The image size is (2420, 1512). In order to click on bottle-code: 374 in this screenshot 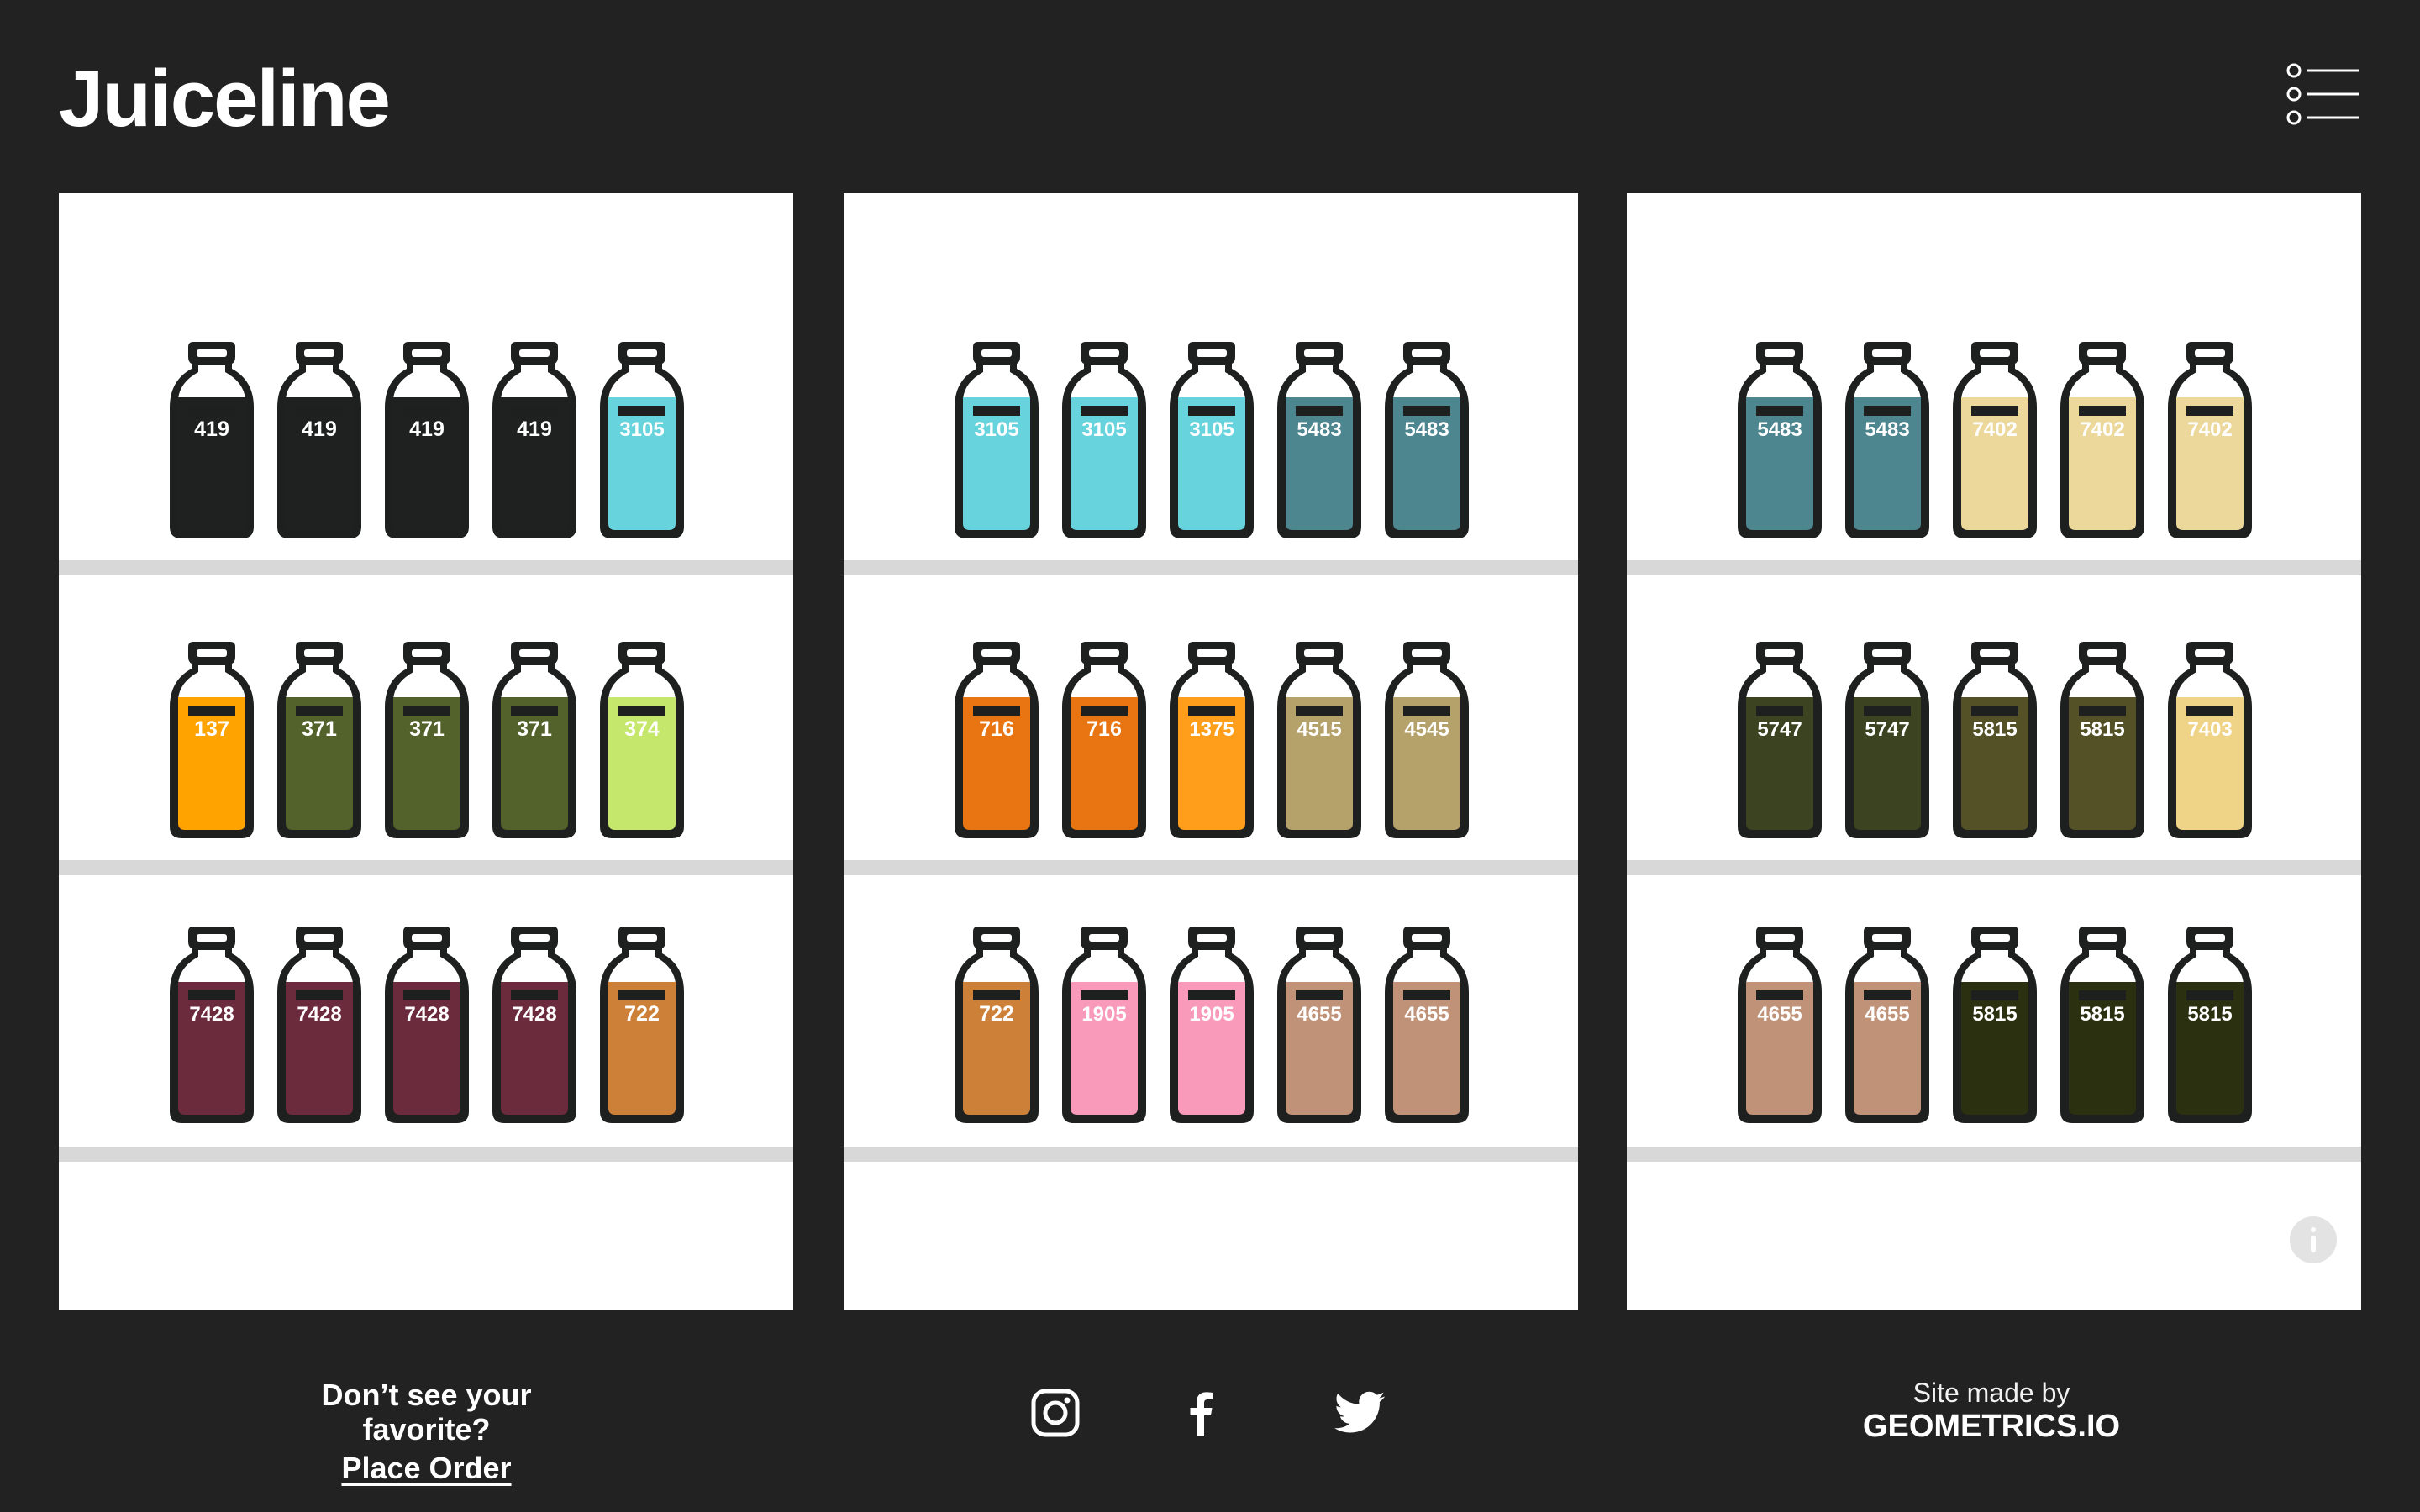, I will do `click(642, 729)`.